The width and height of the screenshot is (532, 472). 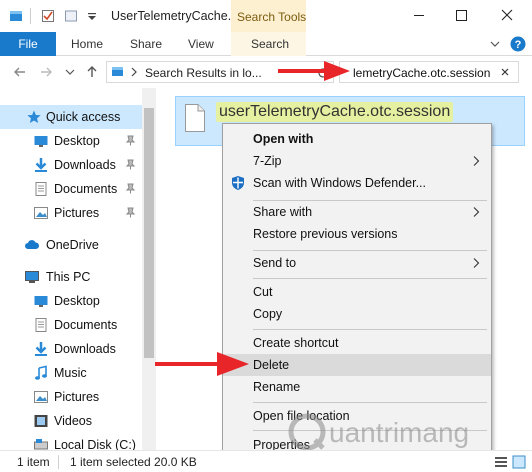 I want to click on ribbon-tabs: File Home Share View Search ?, so click(x=266, y=44).